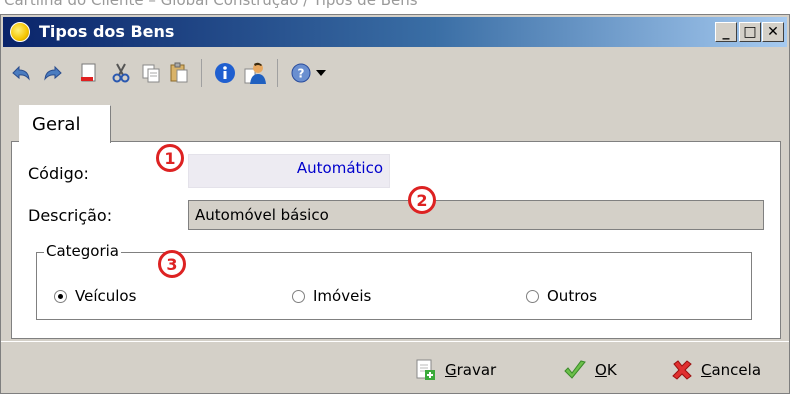 The width and height of the screenshot is (792, 396). I want to click on radio-veiculos-label: Veículos, so click(106, 296).